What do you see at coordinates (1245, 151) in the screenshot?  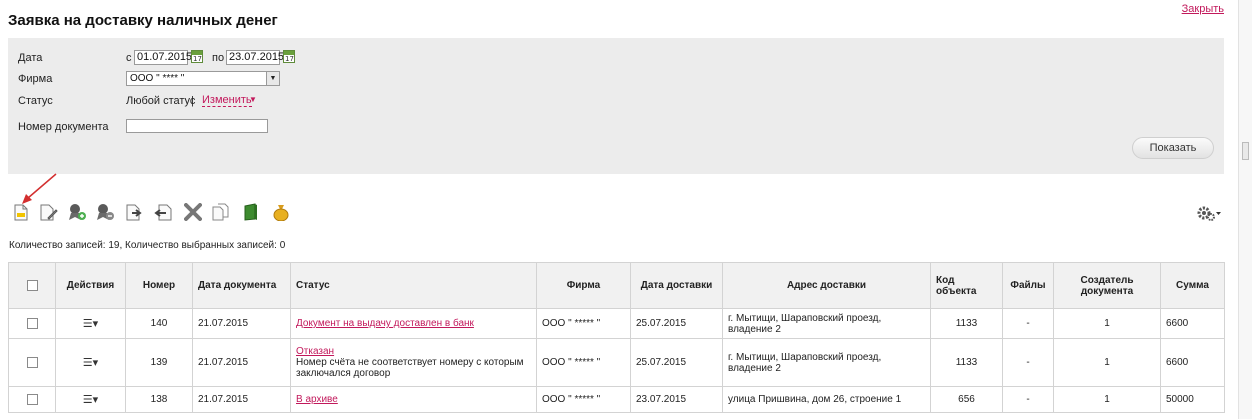 I see `scrollbar-thumb` at bounding box center [1245, 151].